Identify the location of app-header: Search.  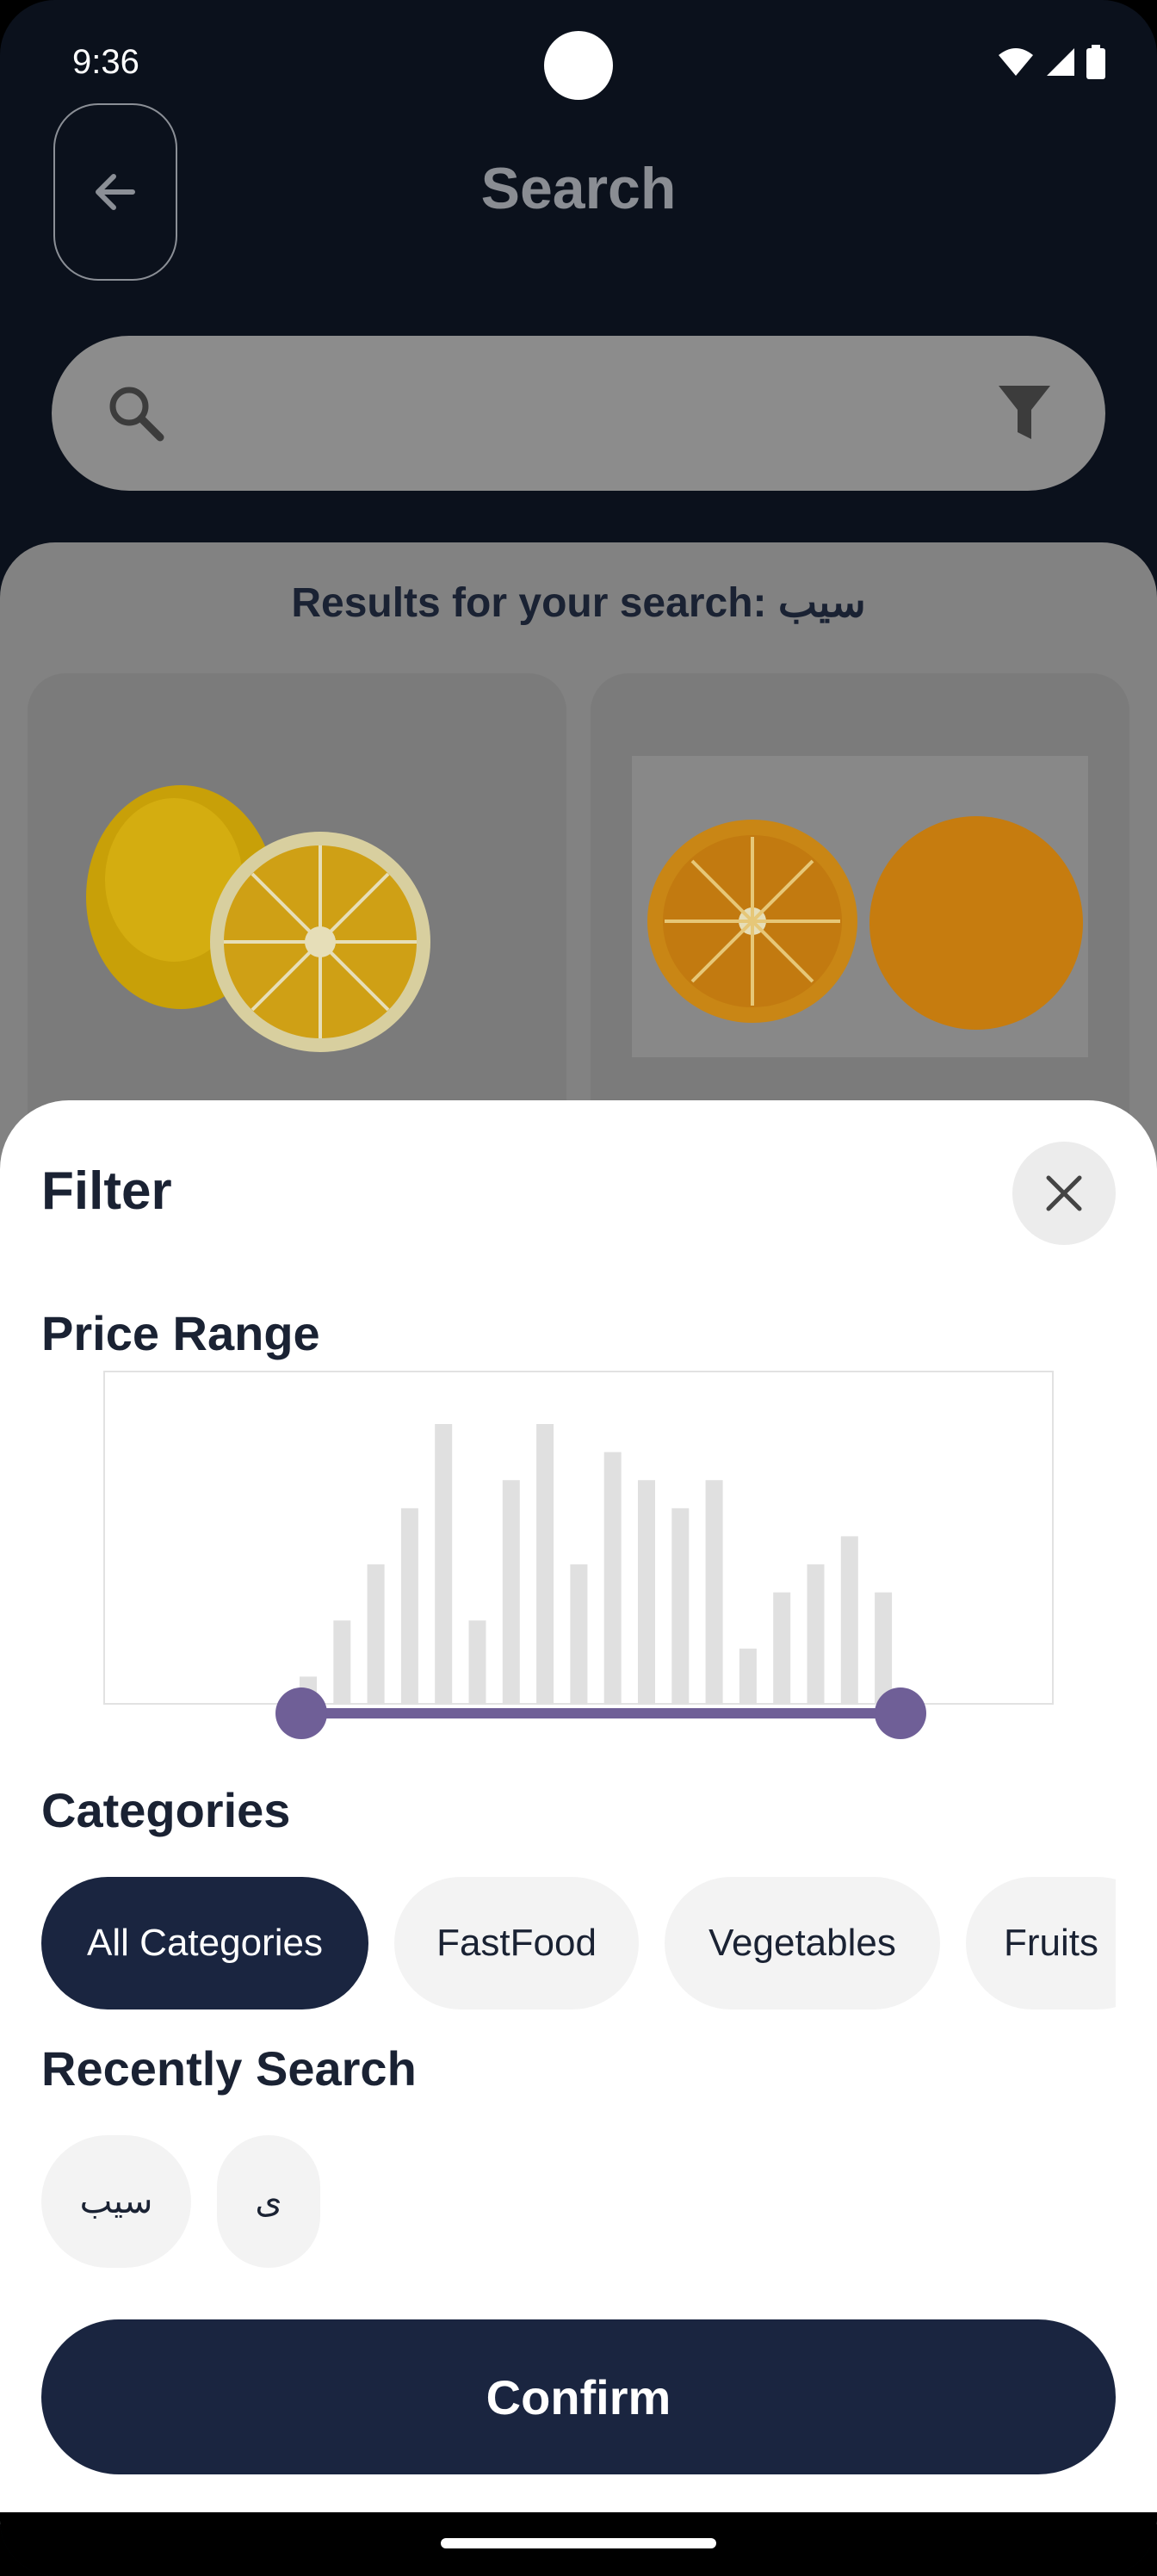
(579, 193).